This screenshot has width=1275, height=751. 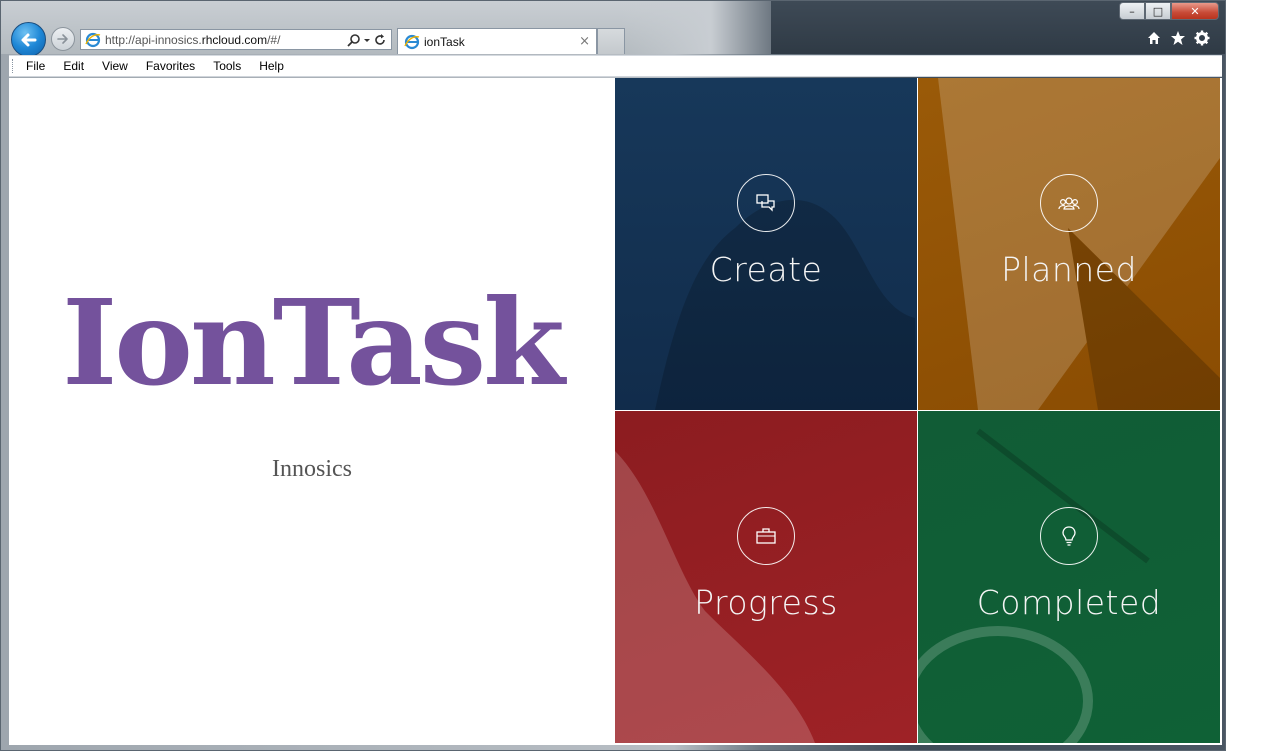 I want to click on search-icon, so click(x=354, y=40).